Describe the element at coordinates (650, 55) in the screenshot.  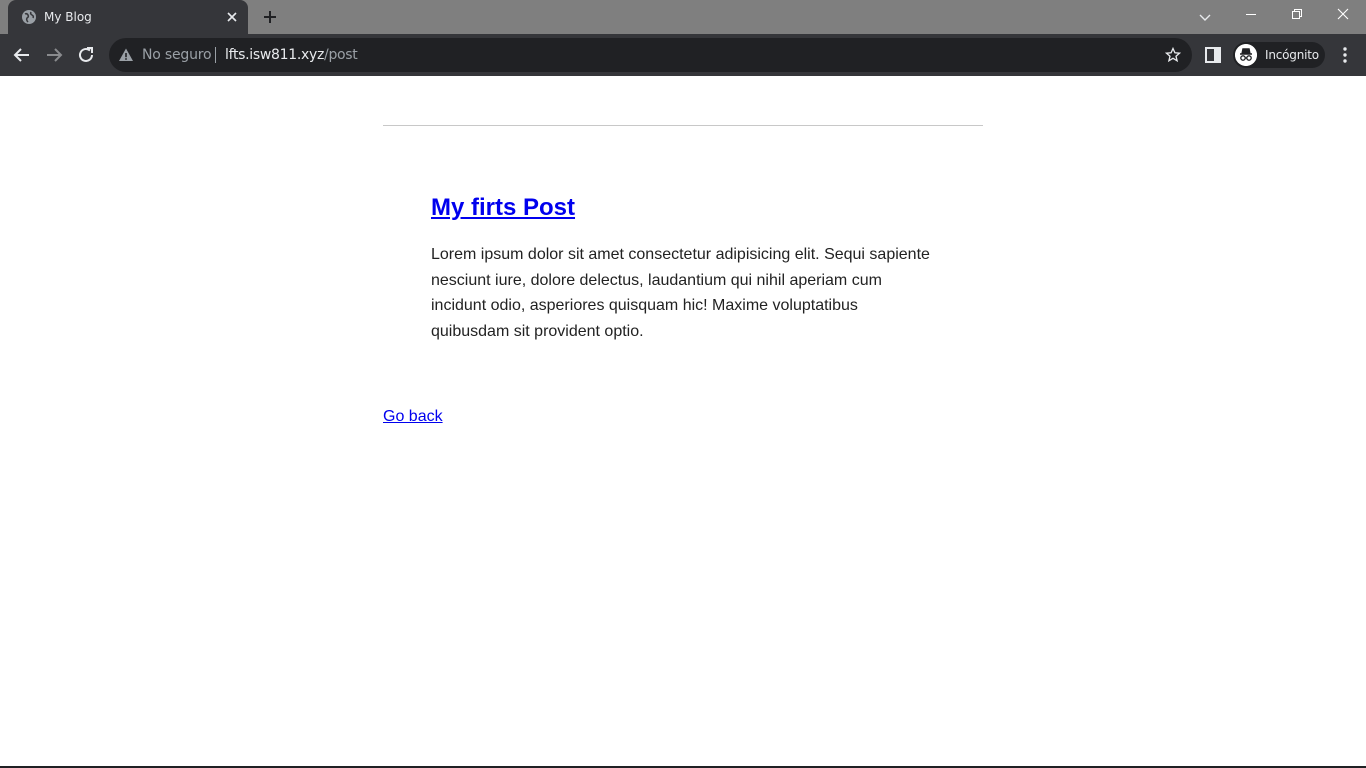
I see `address-bar: No seguro lfts.isw811.xyz/post` at that location.